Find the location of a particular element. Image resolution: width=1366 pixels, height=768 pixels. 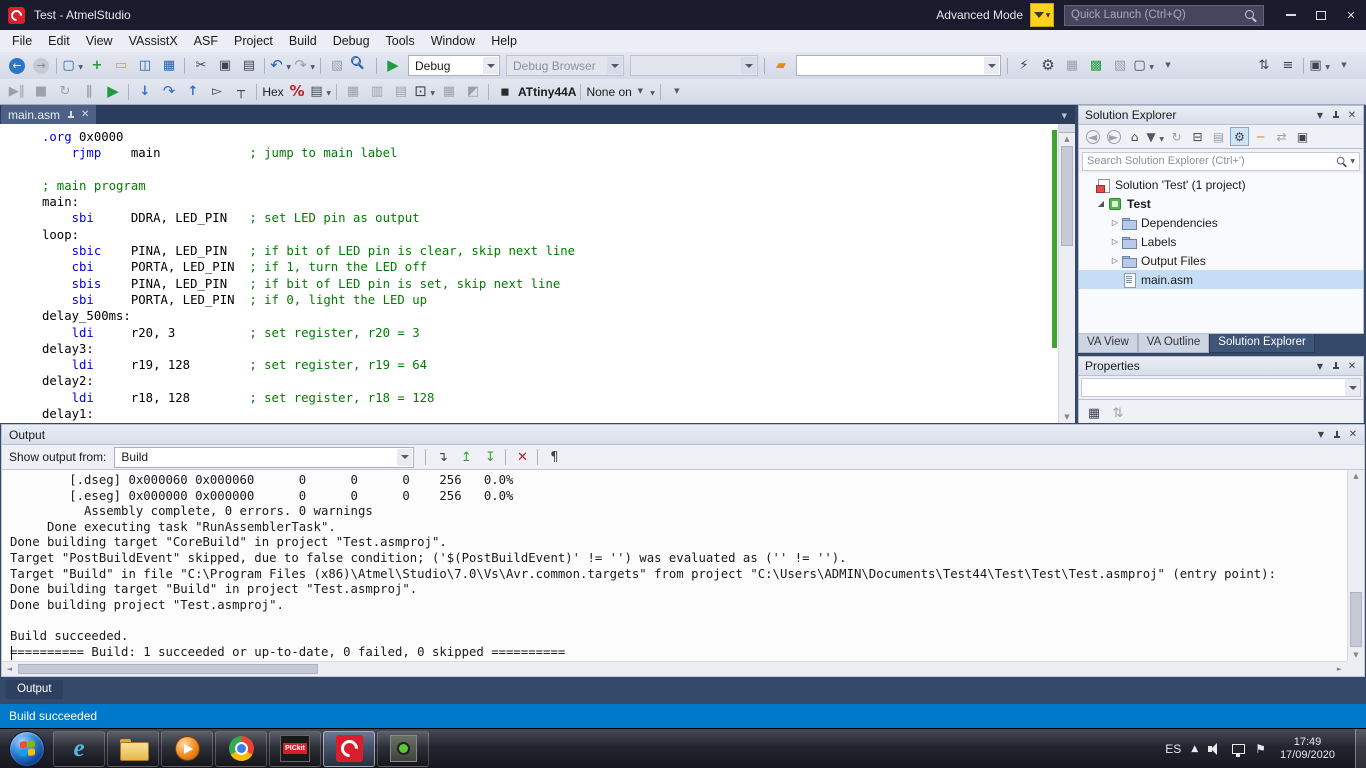

tab-list-icon: ▼ is located at coordinates (1068, 118).